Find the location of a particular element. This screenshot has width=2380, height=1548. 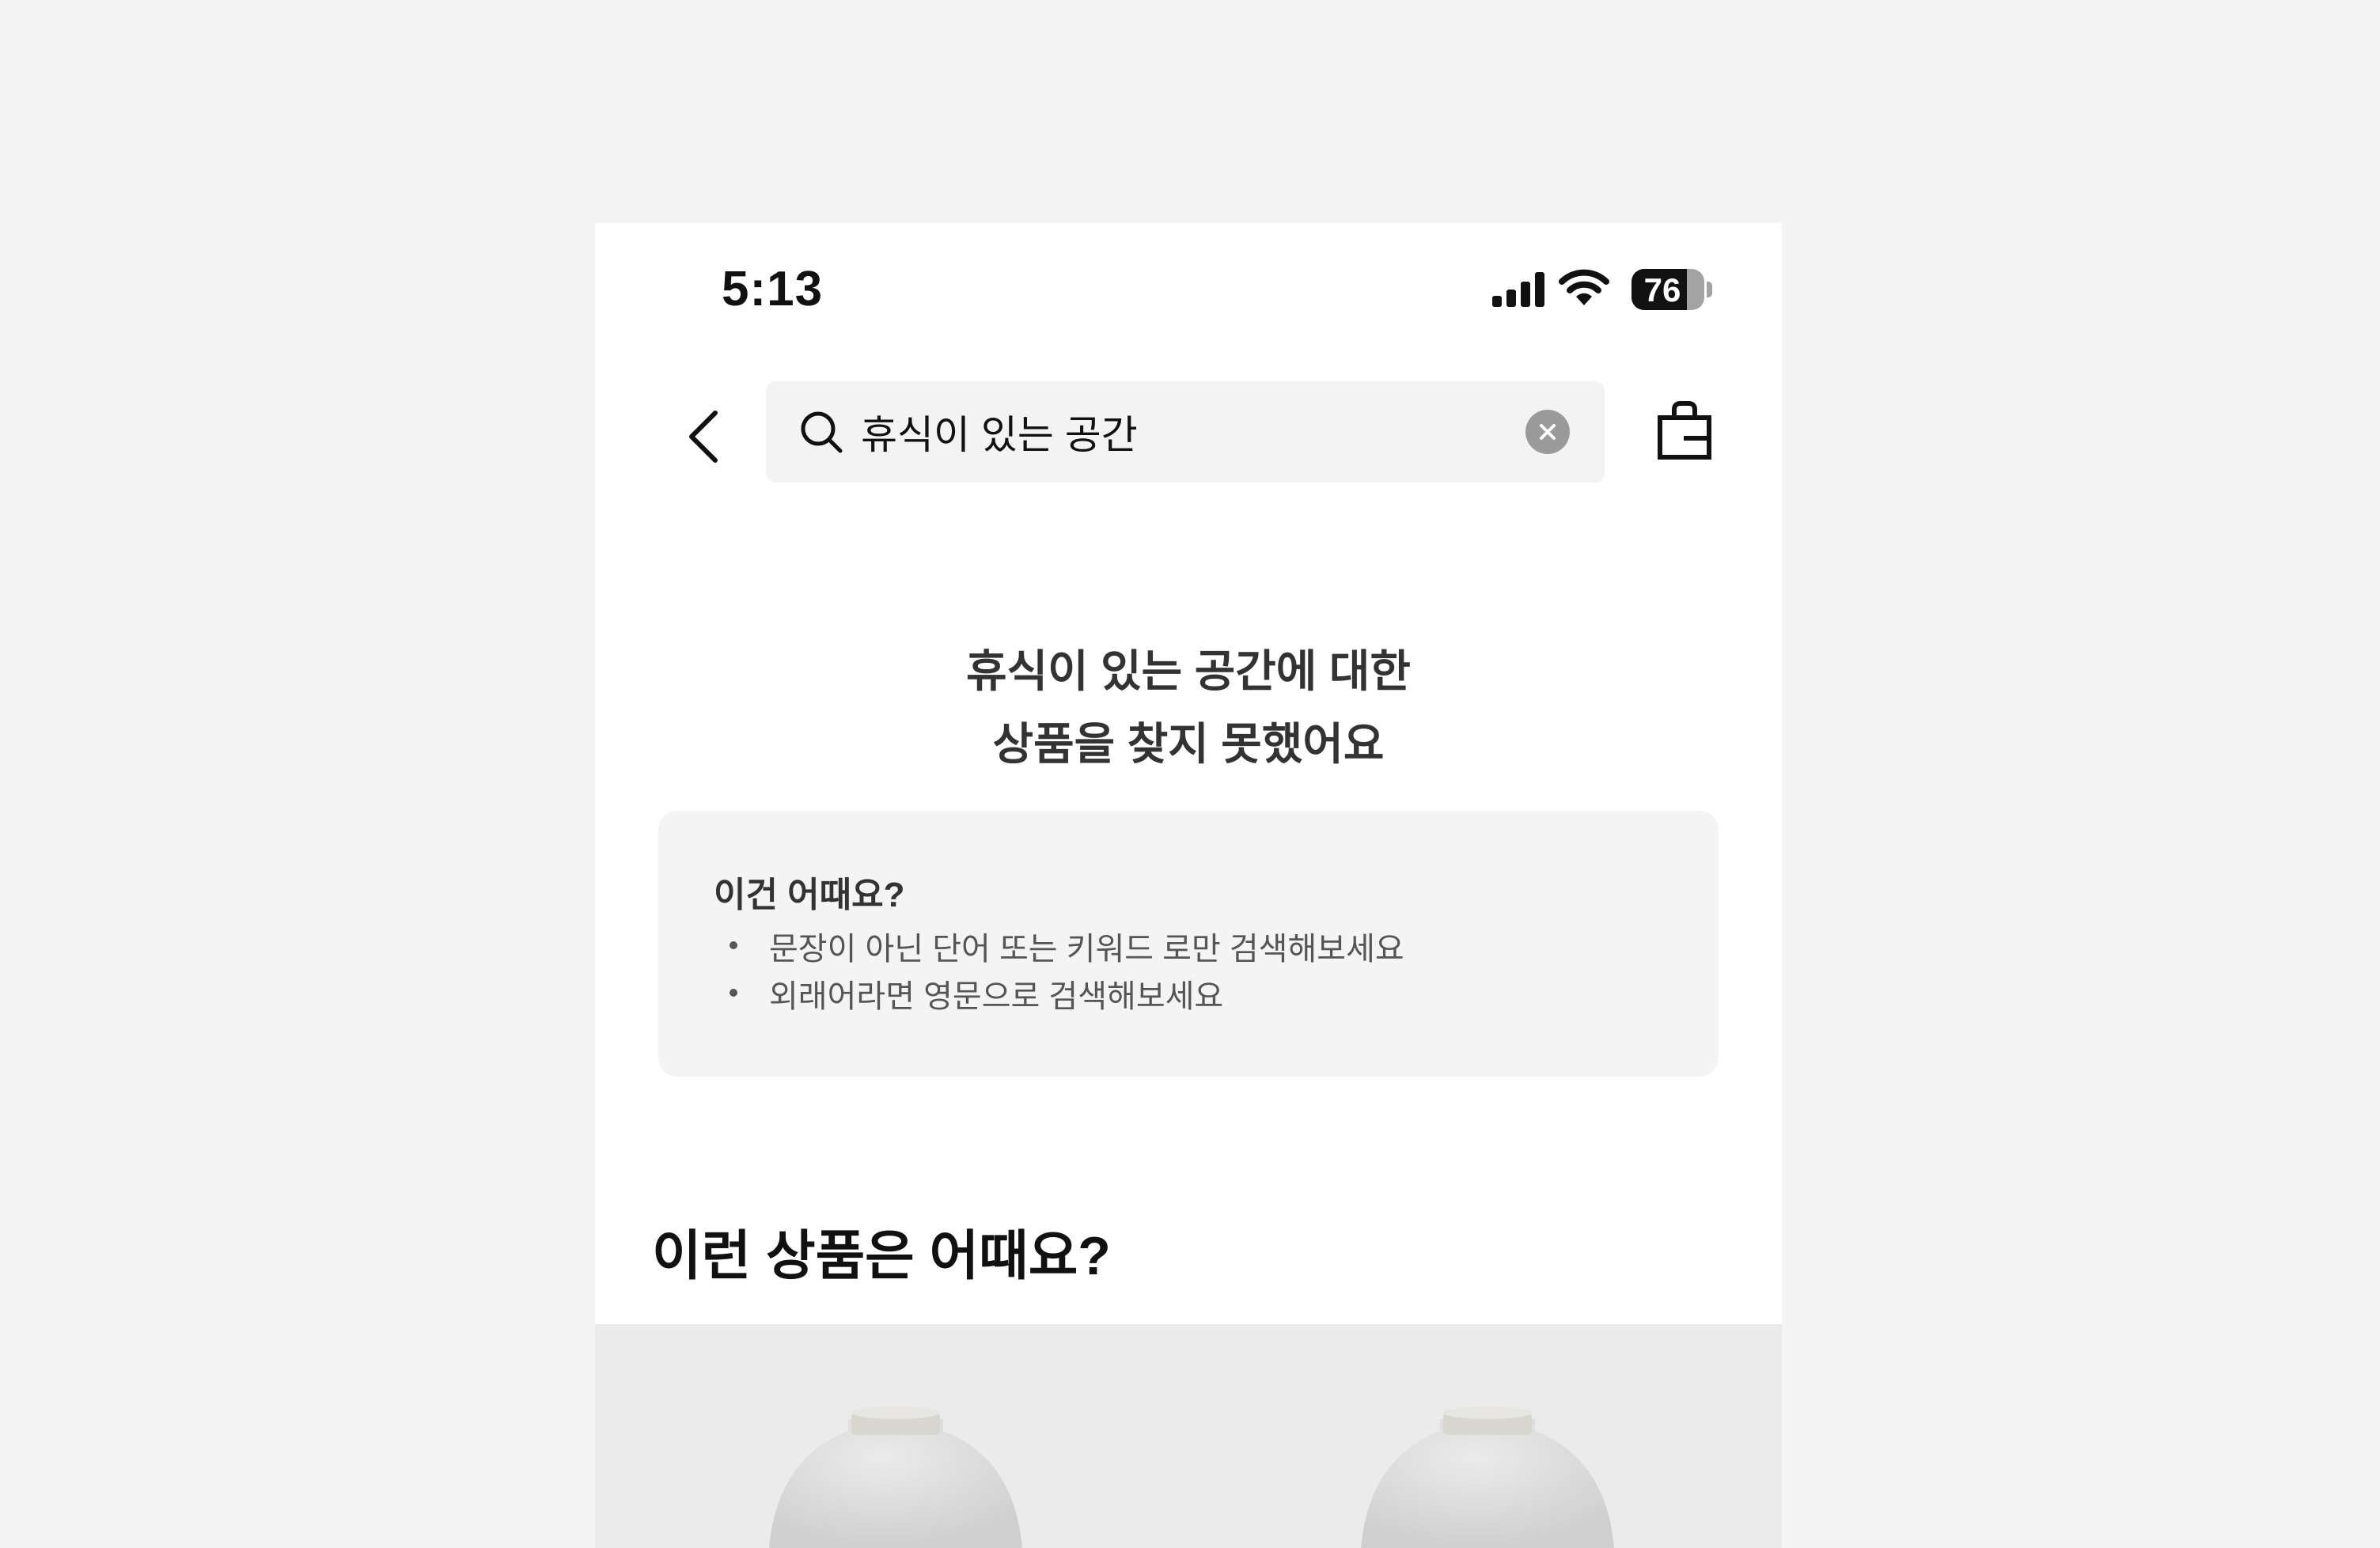

back-button is located at coordinates (704, 436).